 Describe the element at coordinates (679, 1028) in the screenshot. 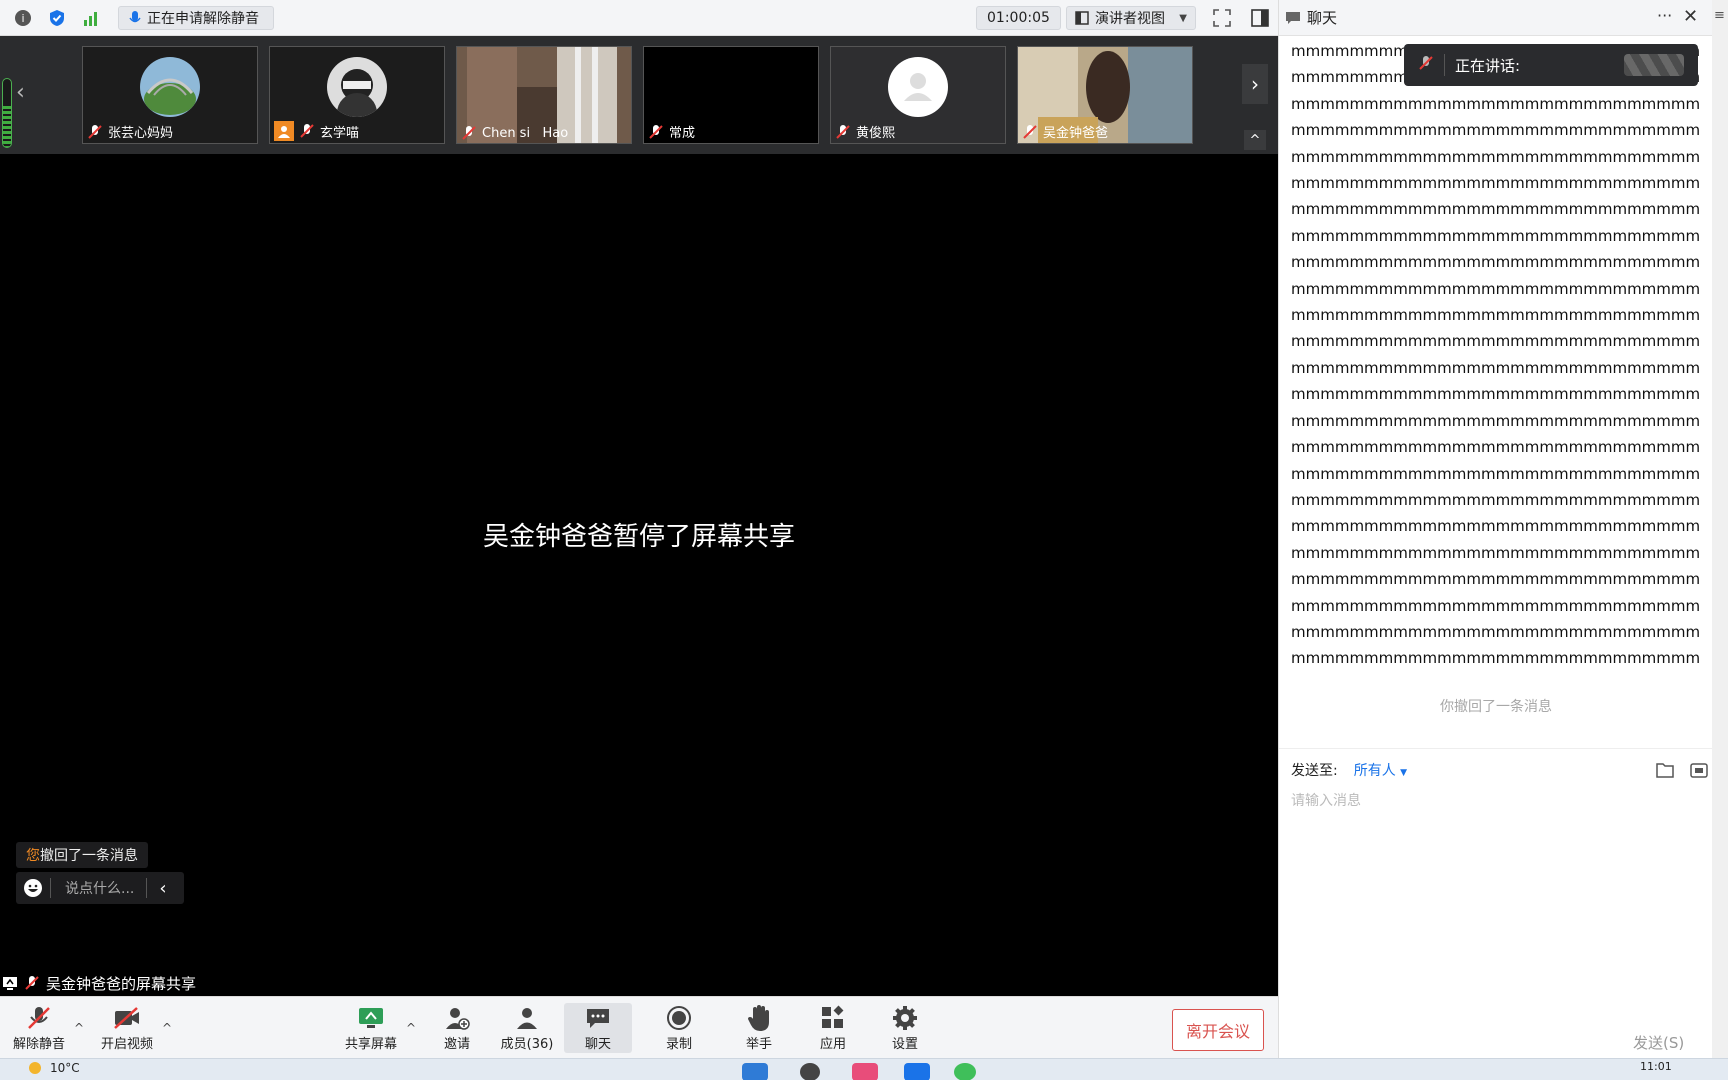

I see `record-button: 录制` at that location.